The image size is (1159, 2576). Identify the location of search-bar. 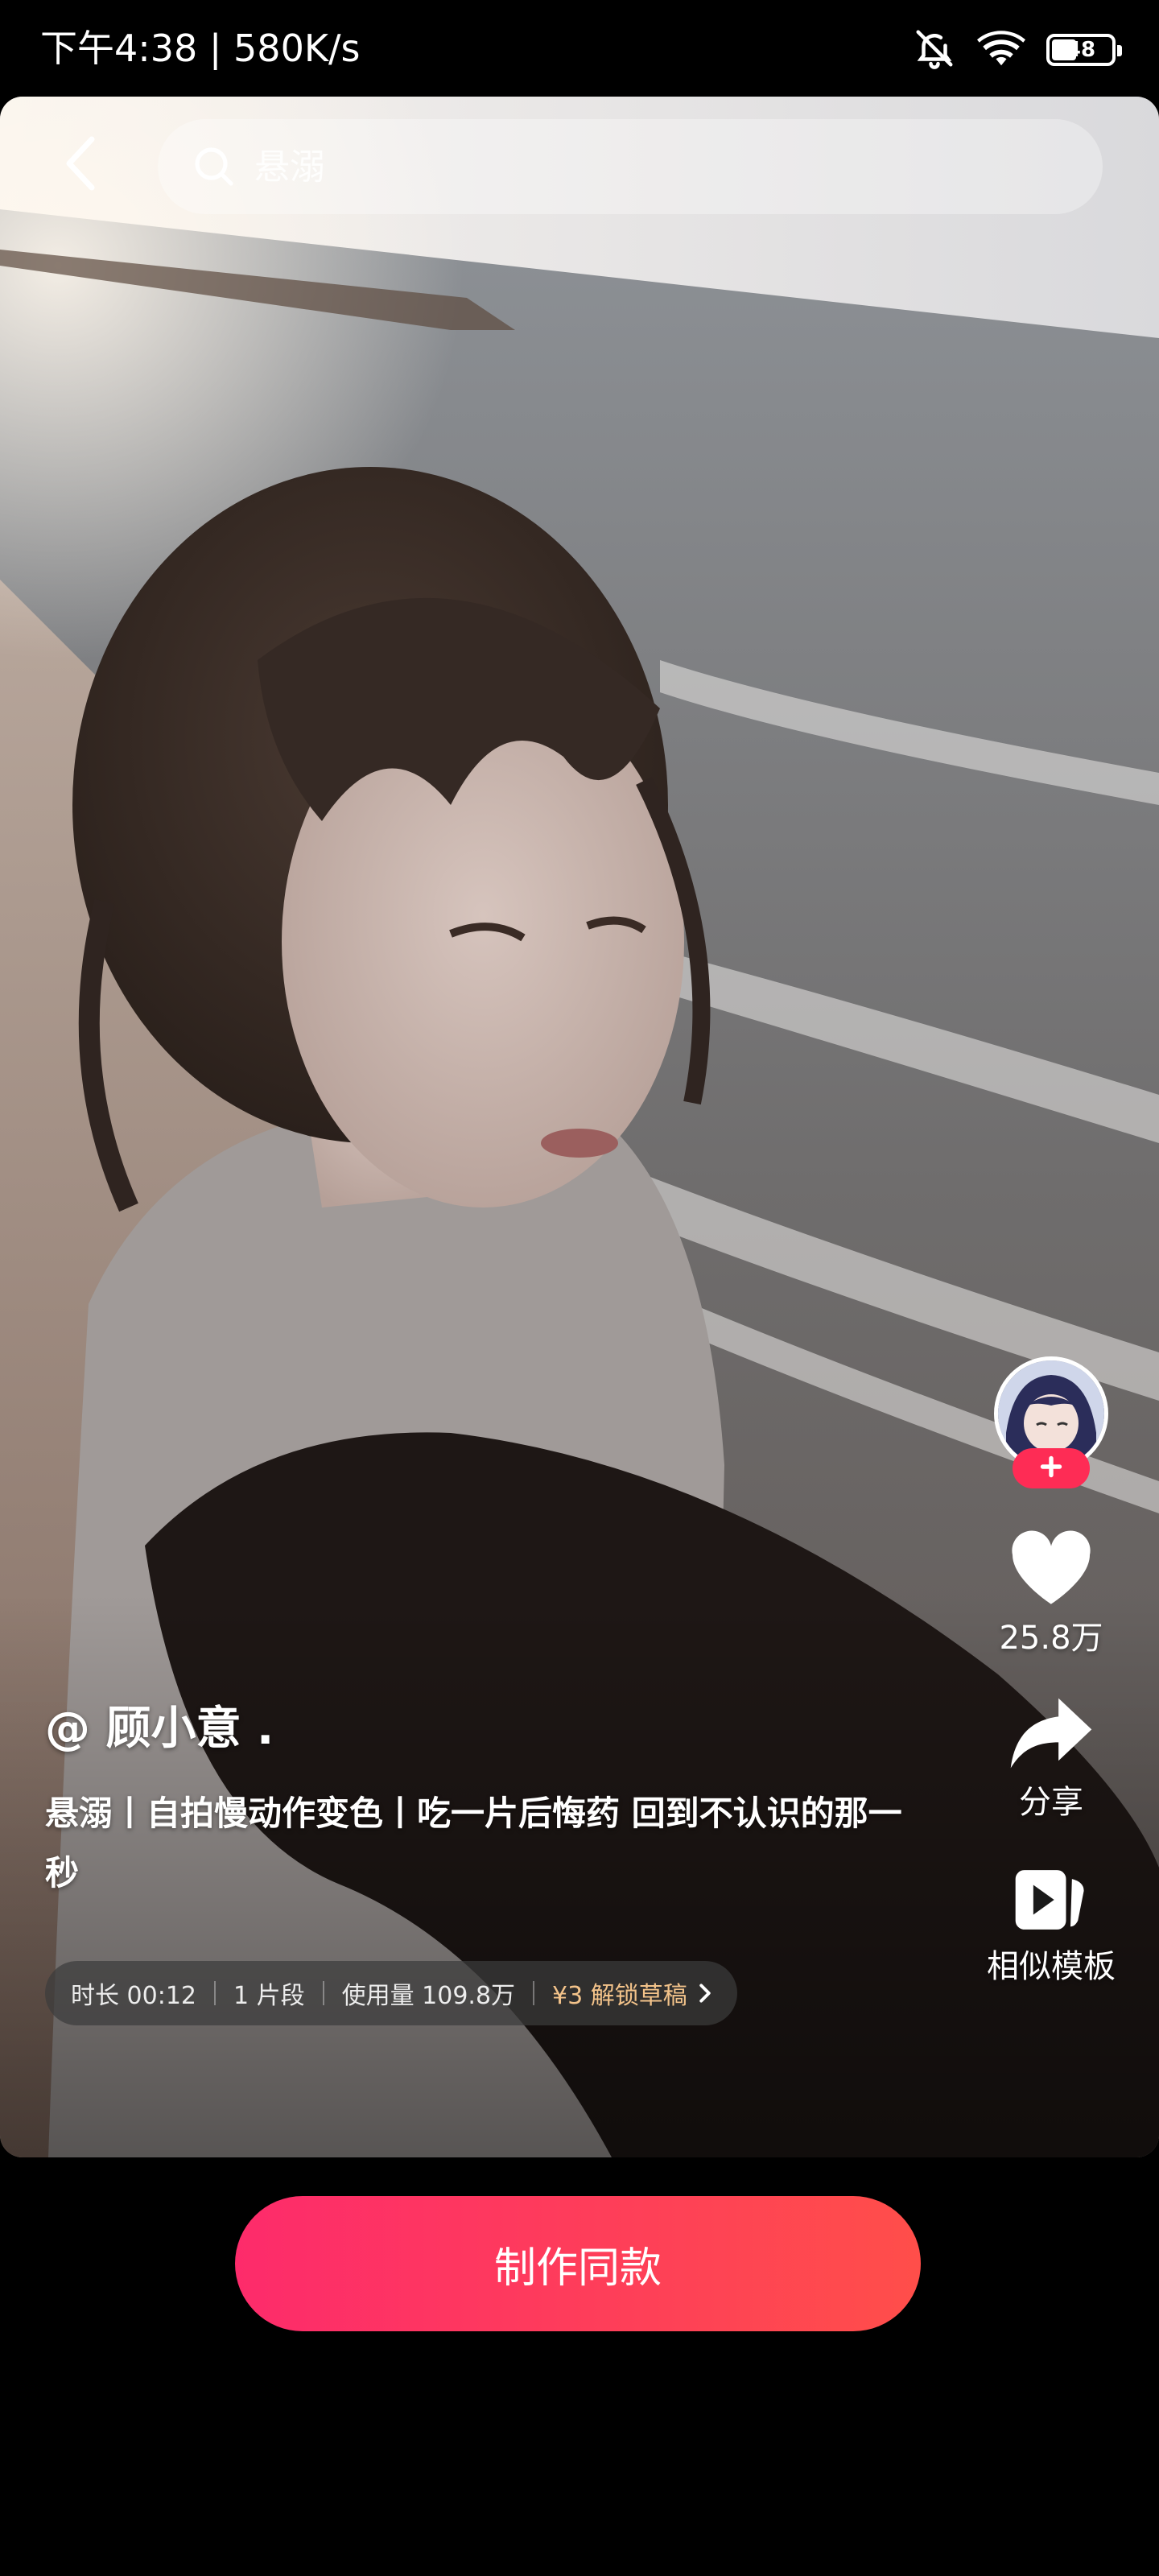
(630, 166).